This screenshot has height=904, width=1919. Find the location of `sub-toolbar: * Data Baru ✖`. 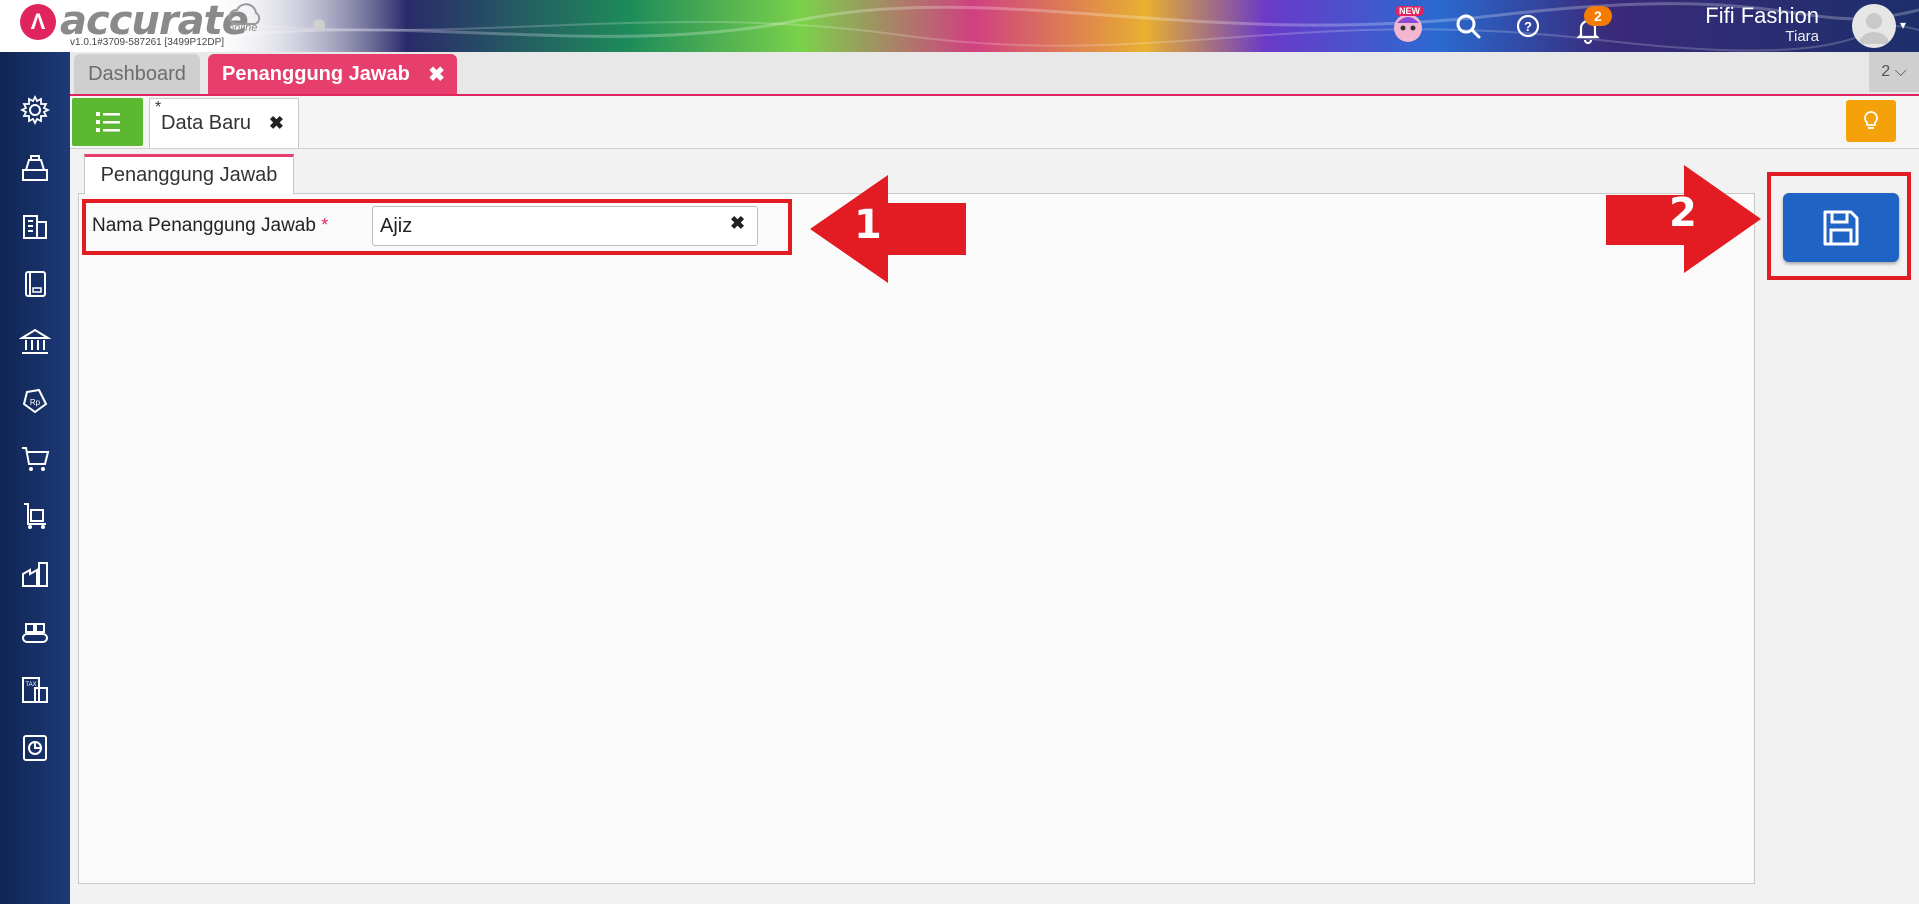

sub-toolbar: * Data Baru ✖ is located at coordinates (994, 122).